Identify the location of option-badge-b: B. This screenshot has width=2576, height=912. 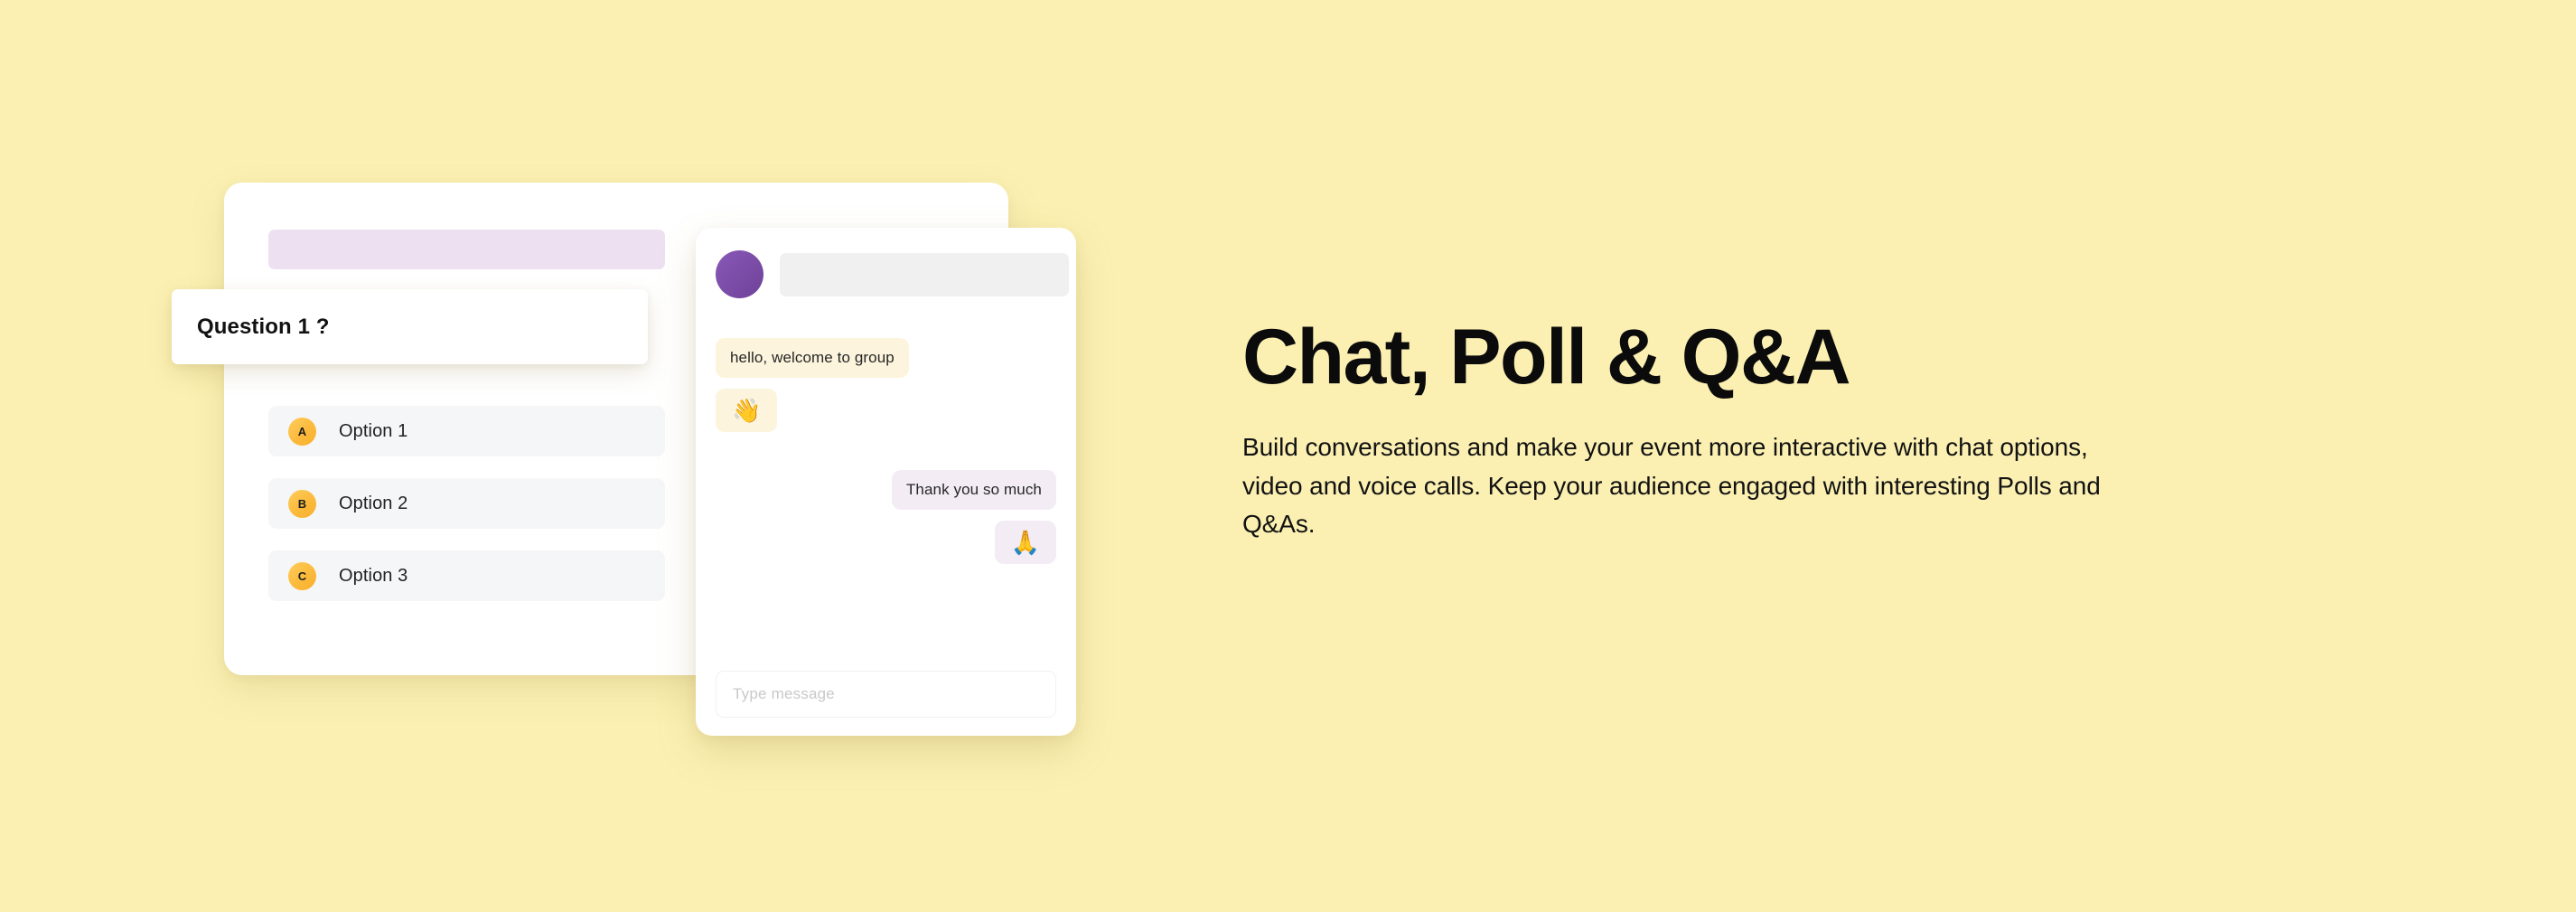
(302, 503).